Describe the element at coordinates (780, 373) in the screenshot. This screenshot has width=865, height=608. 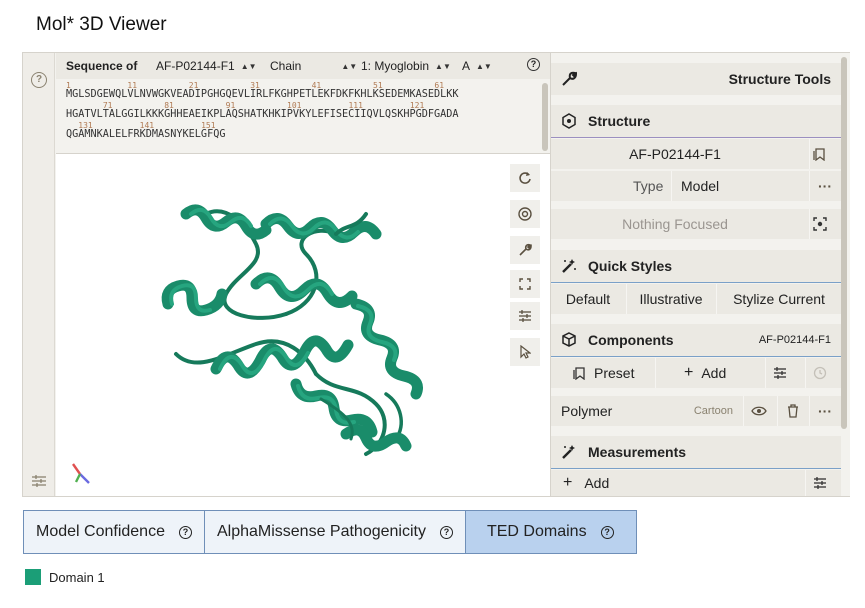
I see `component-options-icon` at that location.